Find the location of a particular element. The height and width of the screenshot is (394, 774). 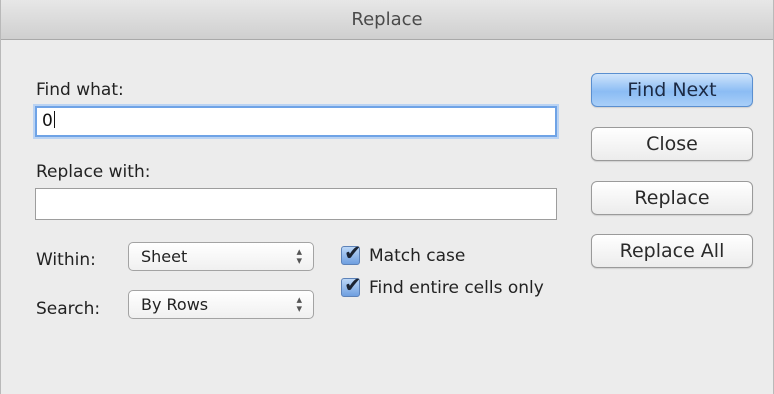

find-entire-cells-checkbox: ✔ is located at coordinates (351, 285).